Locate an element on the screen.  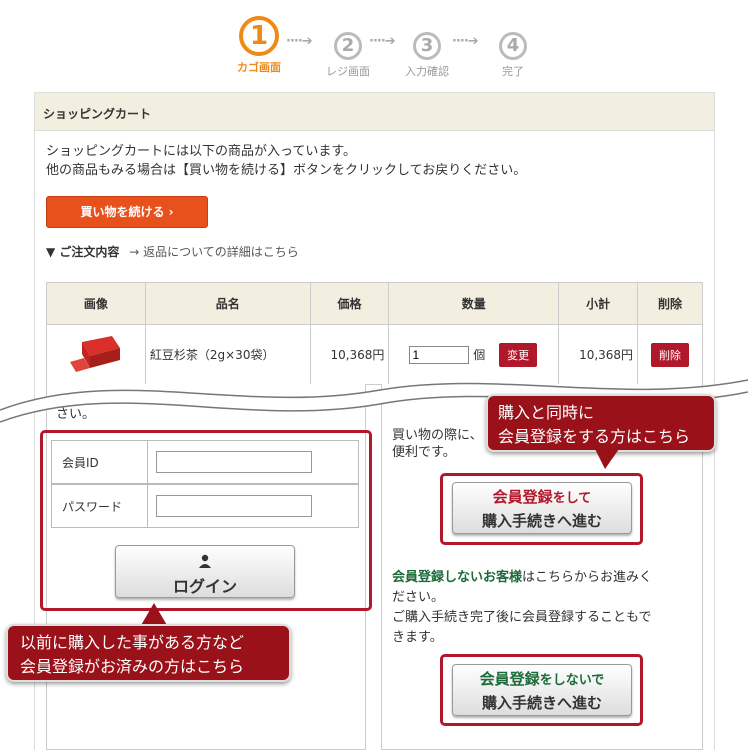
guest-line-4: きます。 is located at coordinates (417, 637).